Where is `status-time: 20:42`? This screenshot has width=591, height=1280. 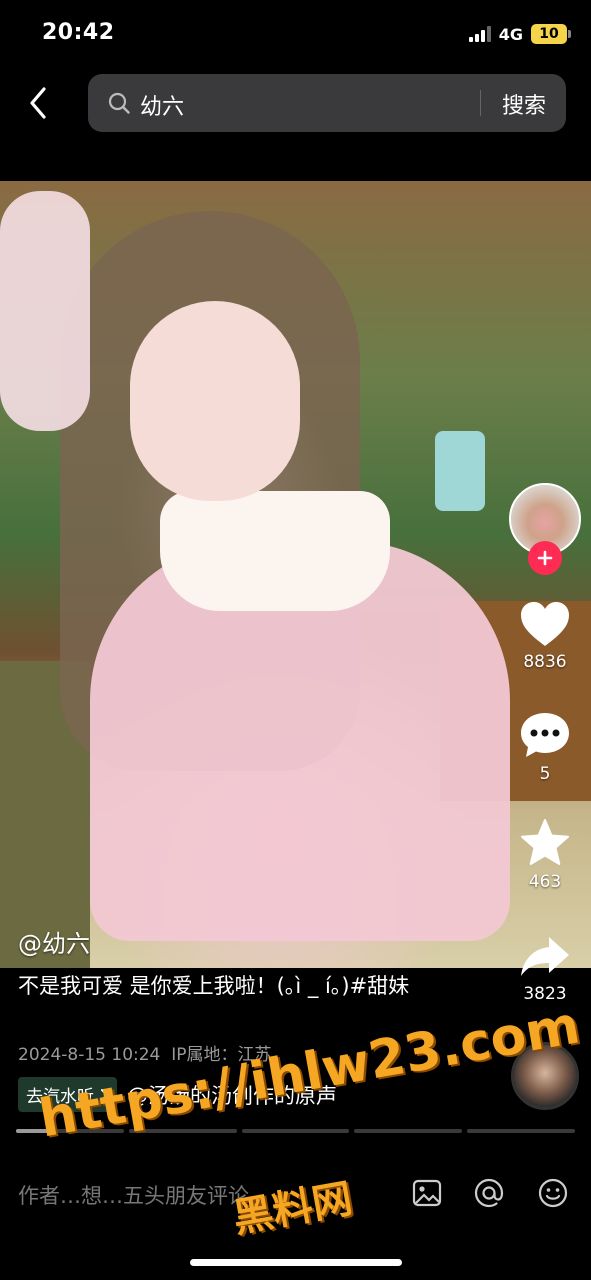
status-time: 20:42 is located at coordinates (78, 32).